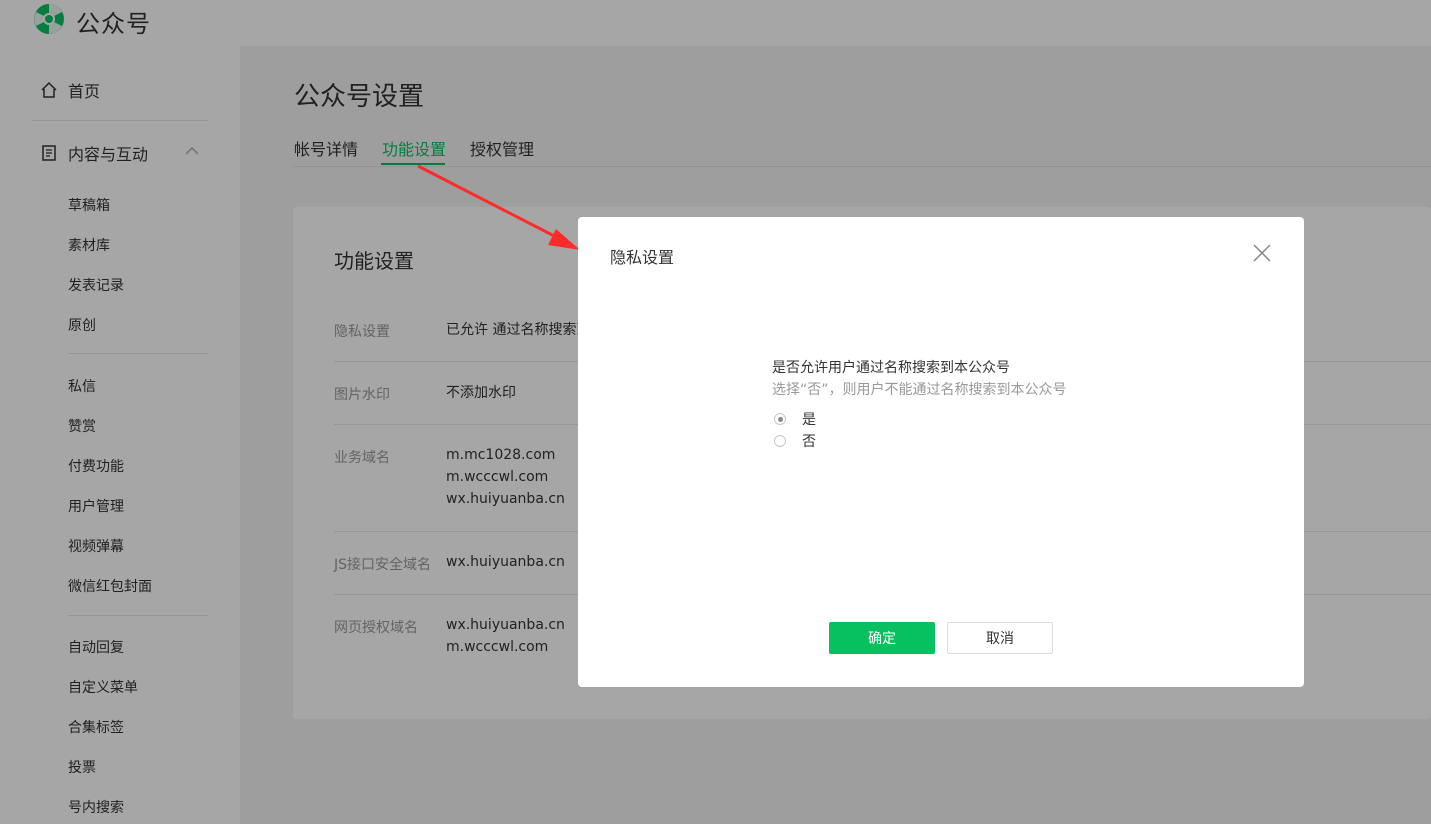  I want to click on dialog-title: 隐私设置, so click(642, 257).